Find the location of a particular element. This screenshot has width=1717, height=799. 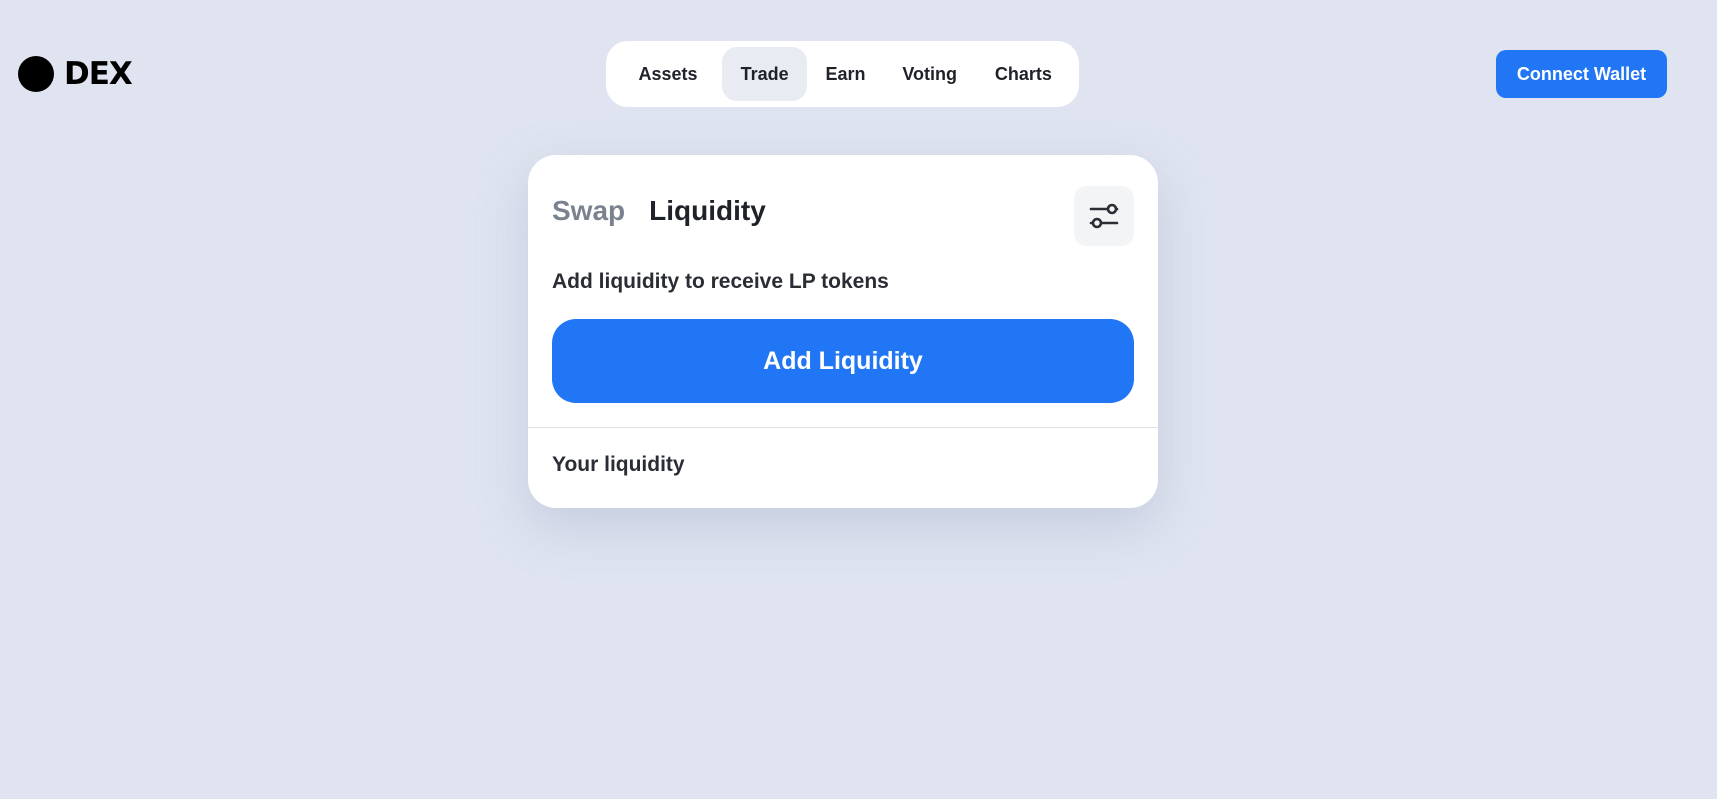

card-tabs: Swap Liquidity is located at coordinates (659, 211).